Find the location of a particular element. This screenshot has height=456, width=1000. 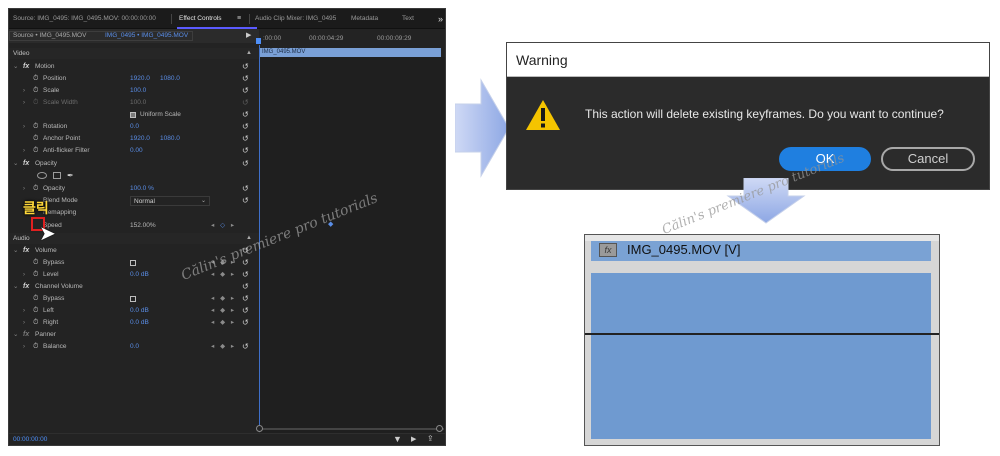

clip-header: fx IMG_0495.MOV [V] is located at coordinates (761, 251).